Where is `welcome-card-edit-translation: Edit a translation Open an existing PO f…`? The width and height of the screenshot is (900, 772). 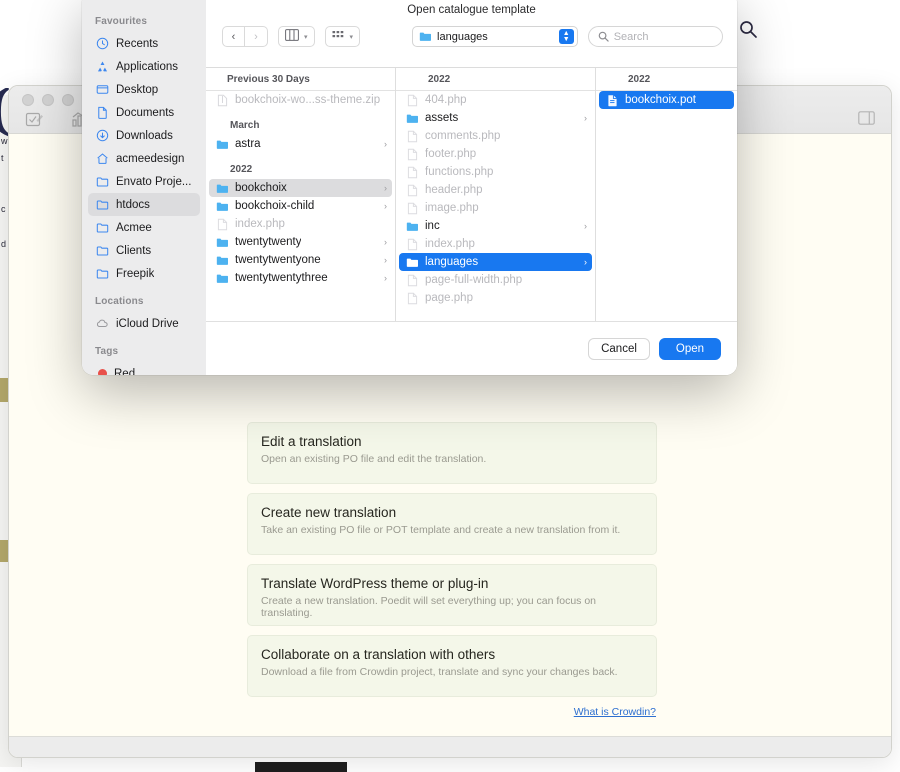 welcome-card-edit-translation: Edit a translation Open an existing PO f… is located at coordinates (452, 453).